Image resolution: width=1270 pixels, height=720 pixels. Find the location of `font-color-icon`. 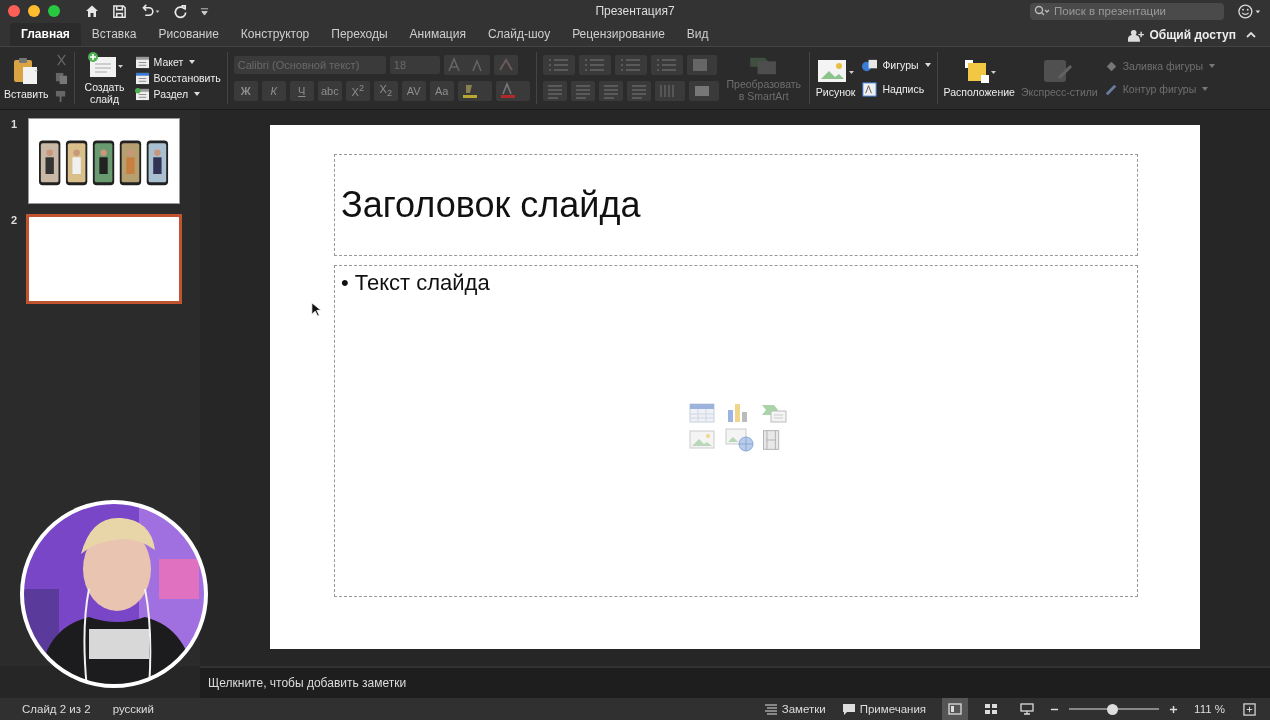

font-color-icon is located at coordinates (512, 91).